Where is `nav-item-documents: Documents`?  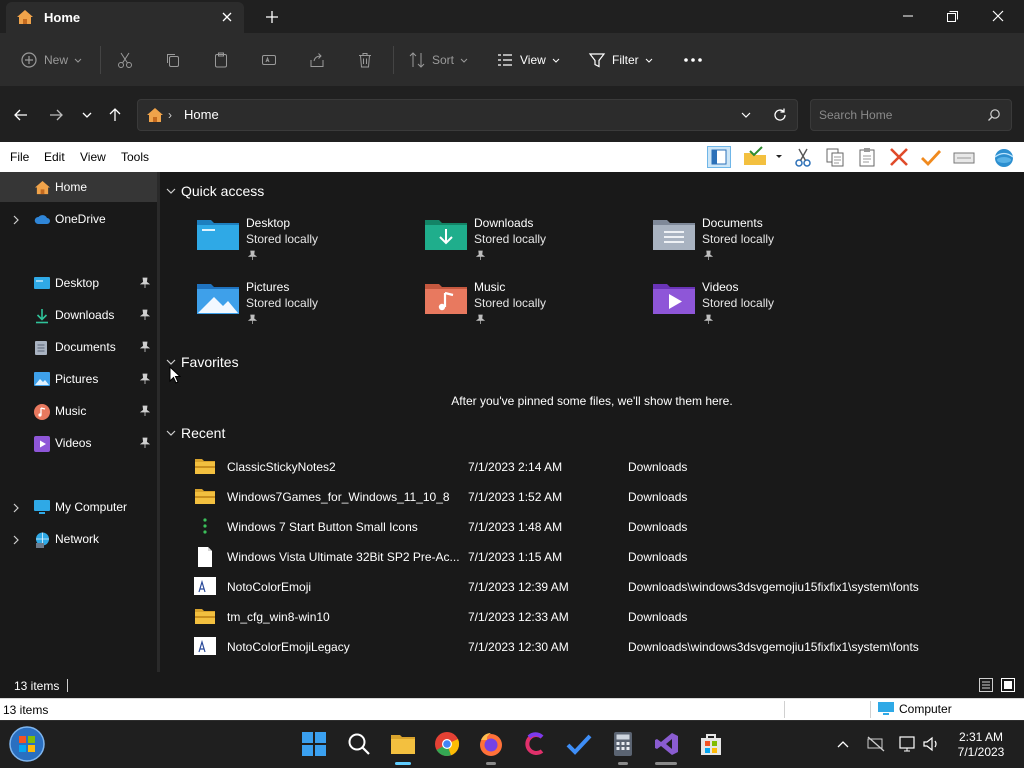 nav-item-documents: Documents is located at coordinates (78, 347).